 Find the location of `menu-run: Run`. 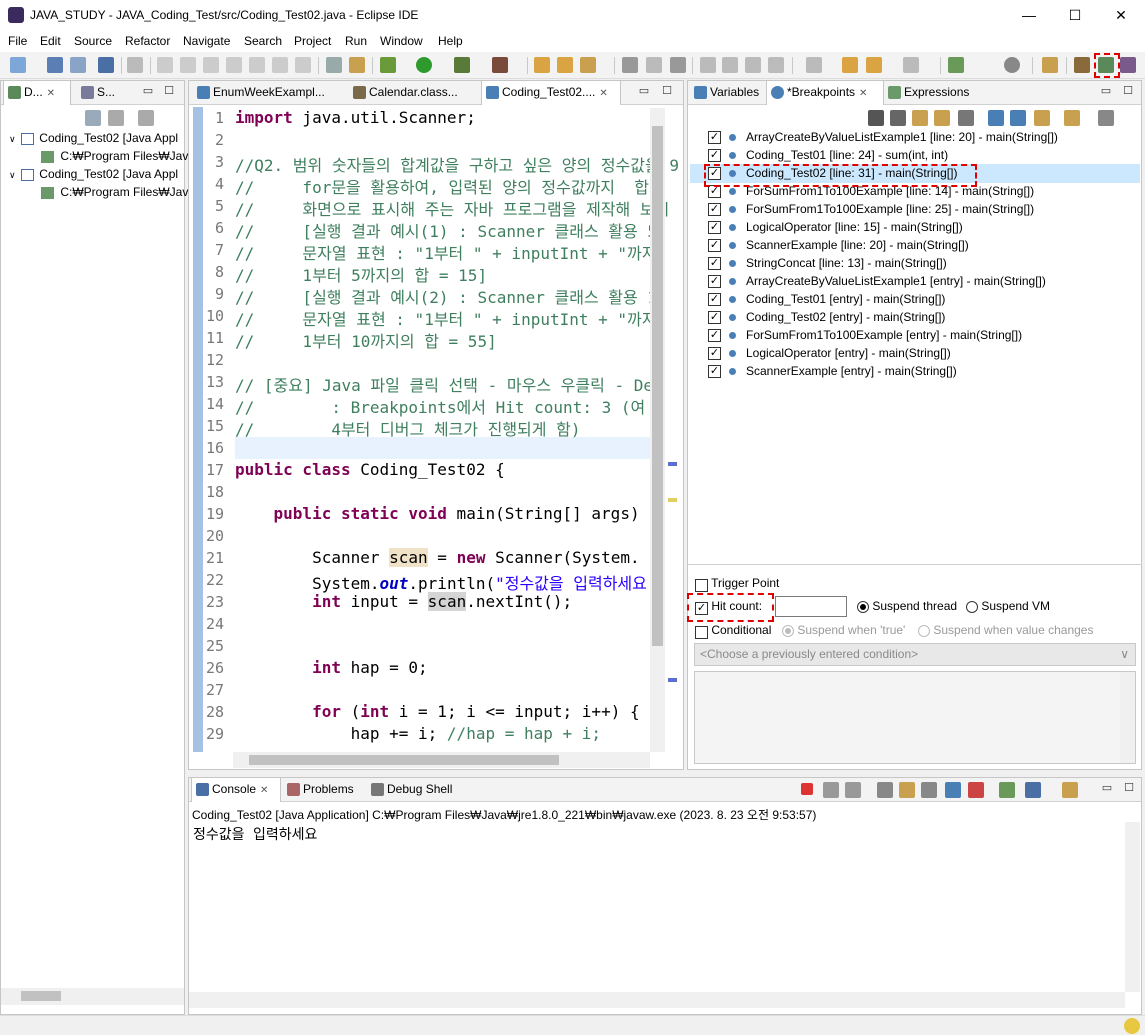

menu-run: Run is located at coordinates (356, 41).